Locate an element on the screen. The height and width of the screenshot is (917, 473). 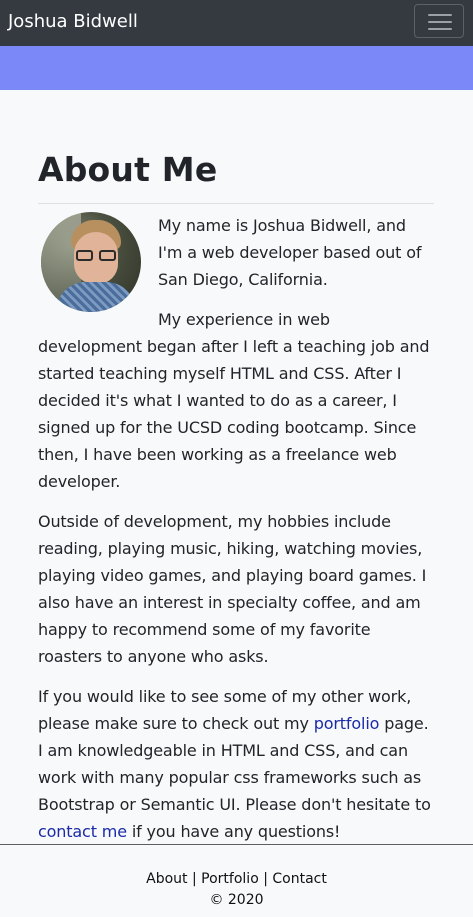
footer-links: About | Portfolio | Contact is located at coordinates (236, 879).